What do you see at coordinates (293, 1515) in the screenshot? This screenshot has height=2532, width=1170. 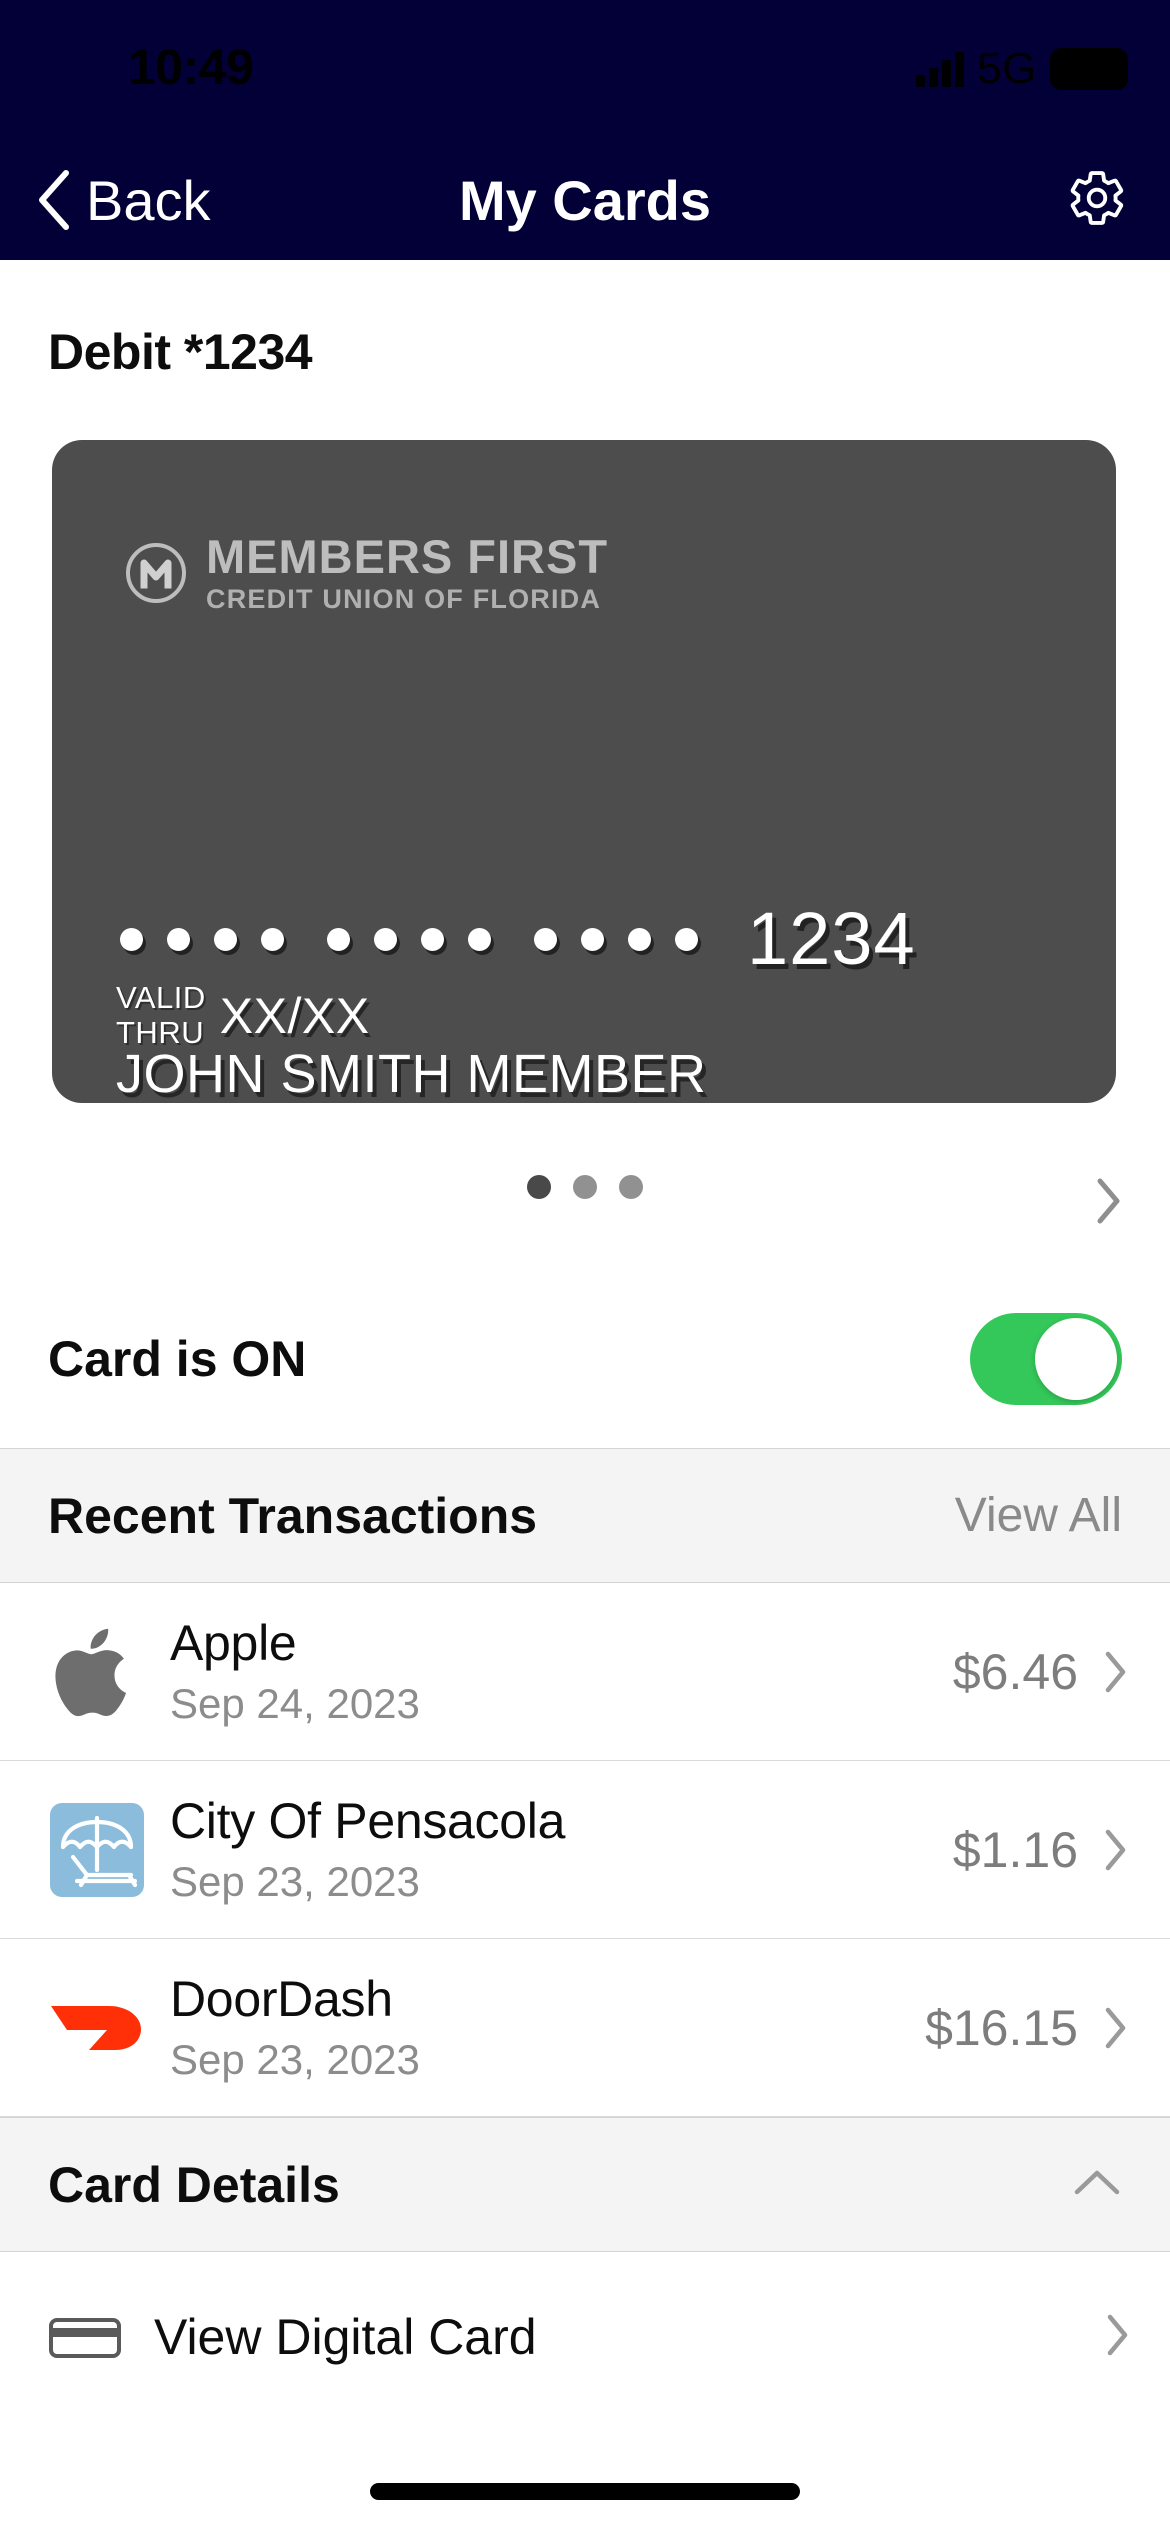 I see `recent-transactions-title: Recent Transactions` at bounding box center [293, 1515].